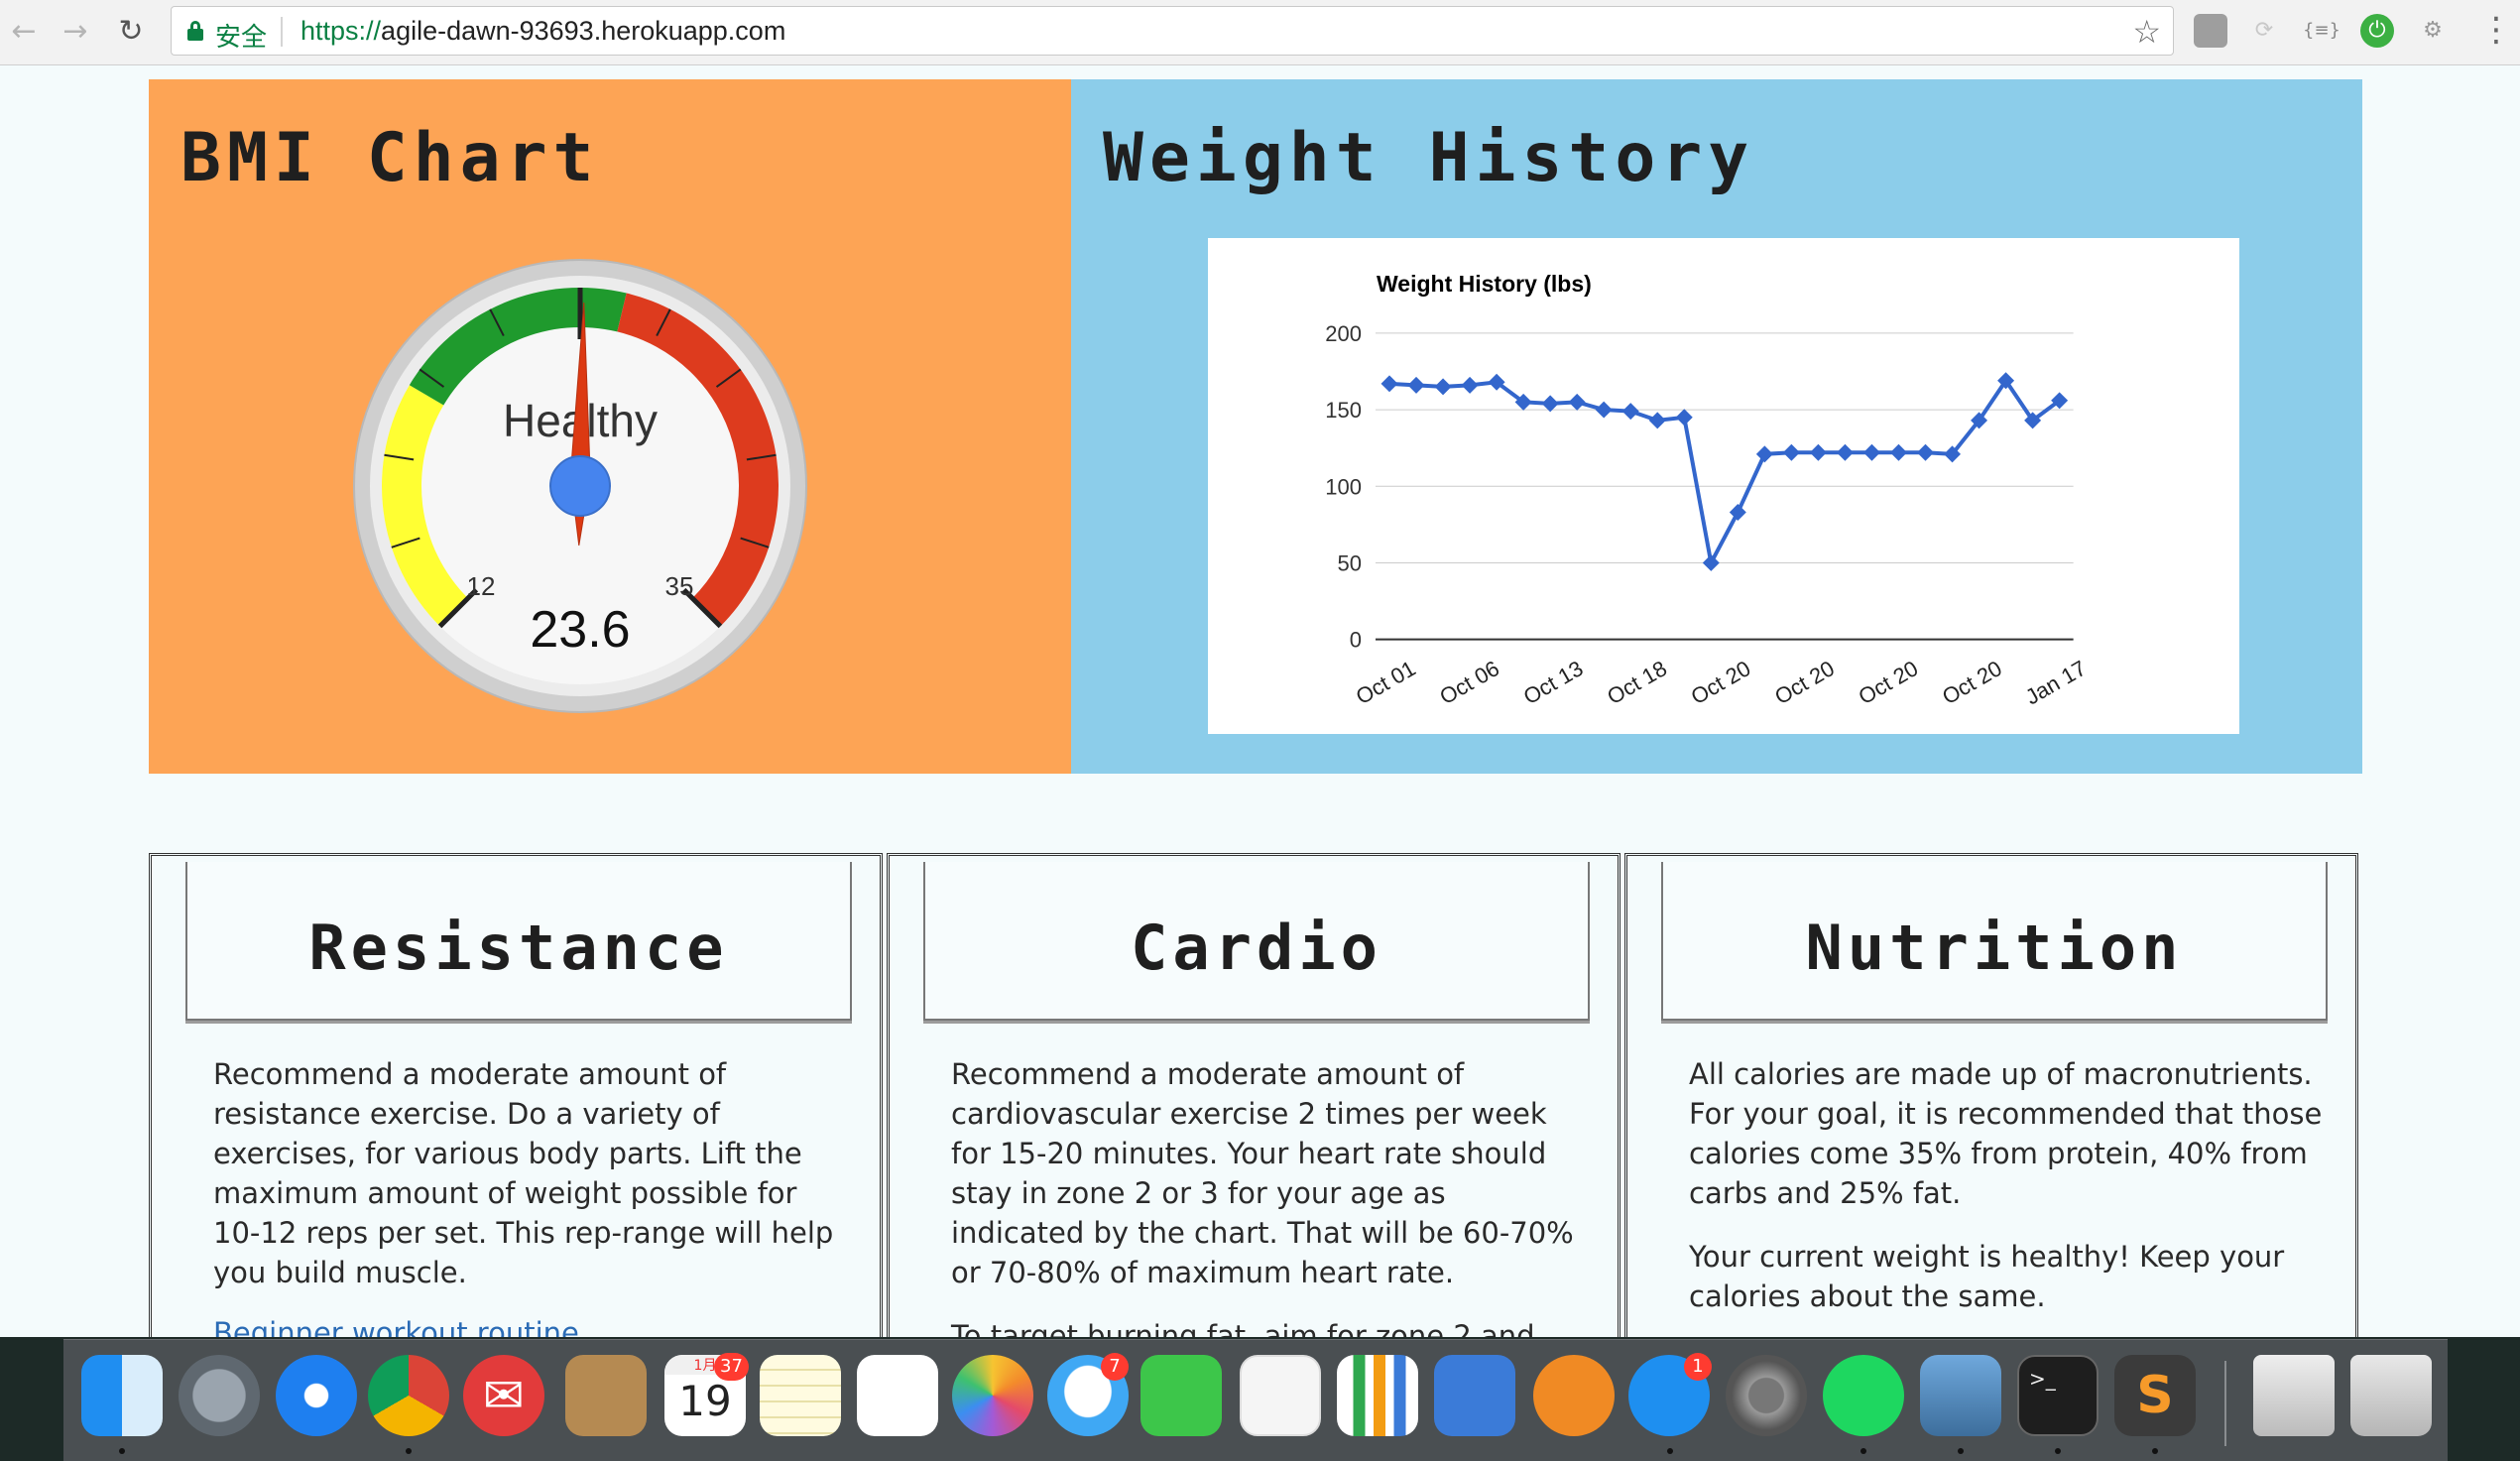  What do you see at coordinates (408, 1395) in the screenshot?
I see `chrome-icon` at bounding box center [408, 1395].